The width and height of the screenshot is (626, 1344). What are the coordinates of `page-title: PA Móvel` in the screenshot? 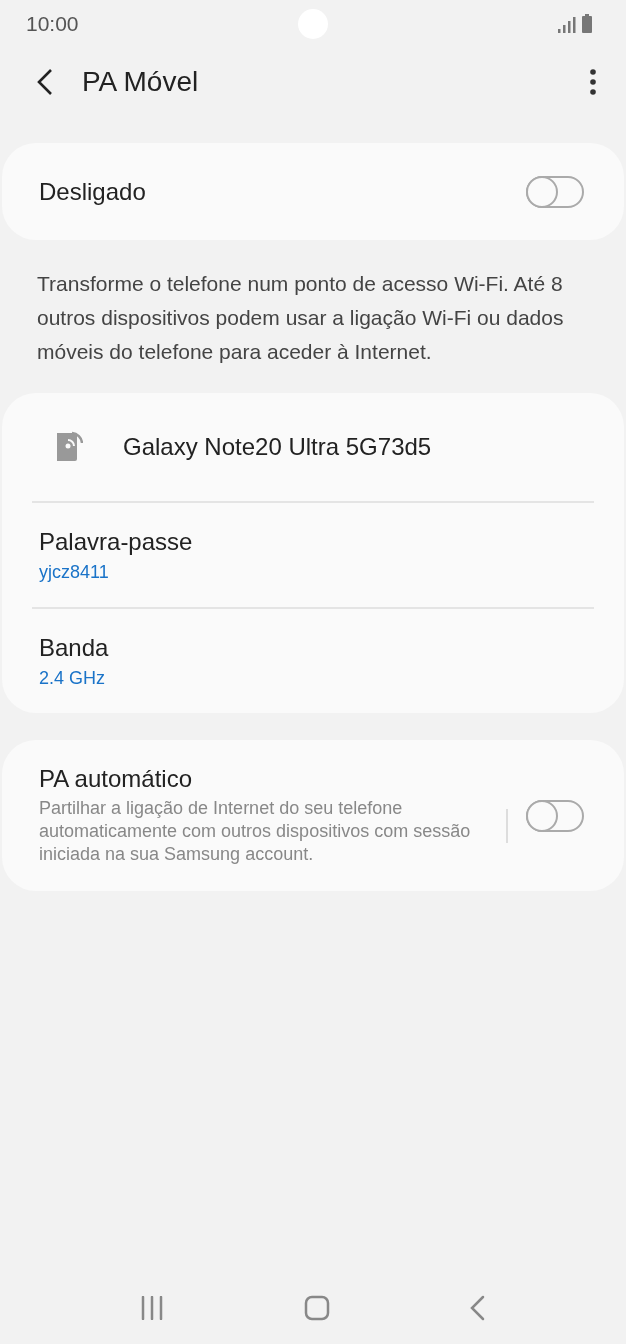 It's located at (141, 82).